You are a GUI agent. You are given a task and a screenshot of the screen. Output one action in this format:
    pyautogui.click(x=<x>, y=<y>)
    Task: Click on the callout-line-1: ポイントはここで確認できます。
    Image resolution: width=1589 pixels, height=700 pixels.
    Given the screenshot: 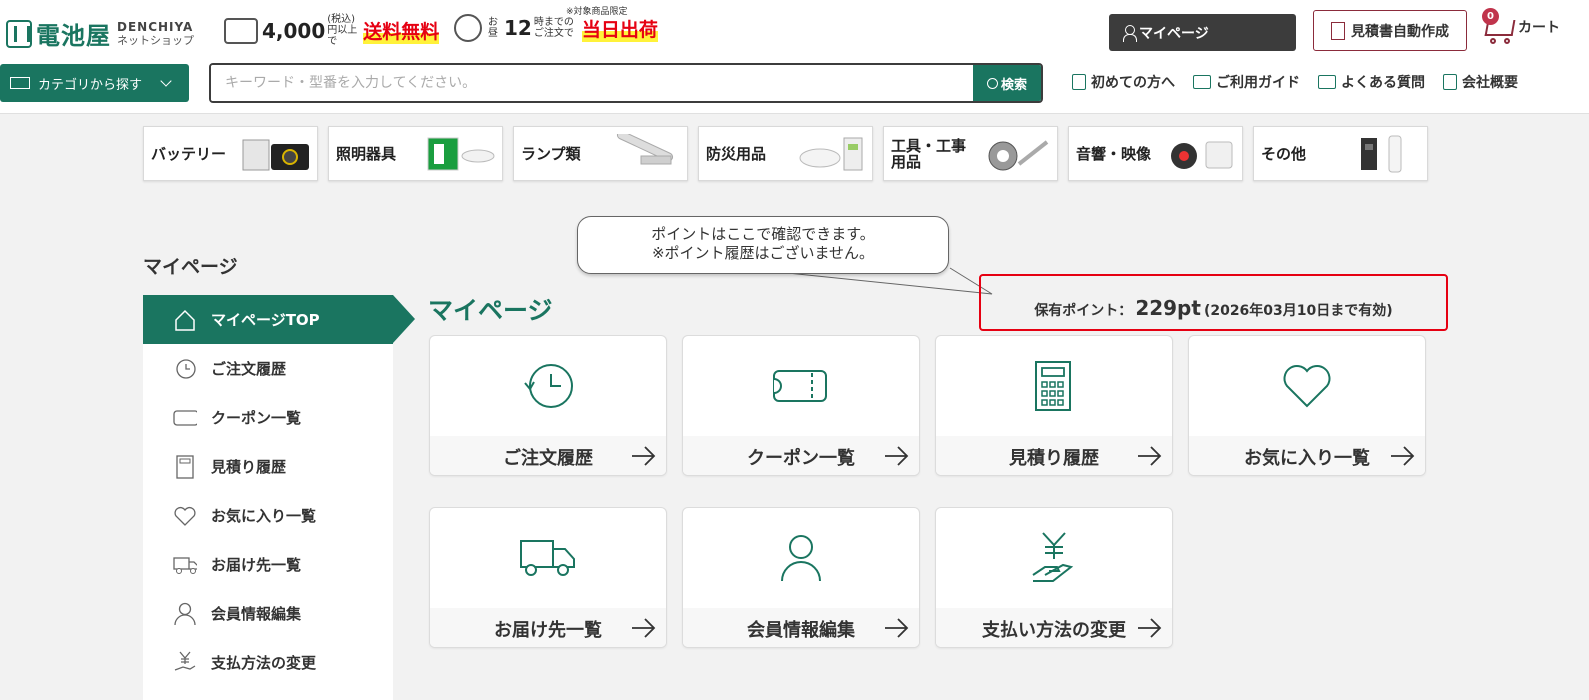 What is the action you would take?
    pyautogui.click(x=763, y=234)
    